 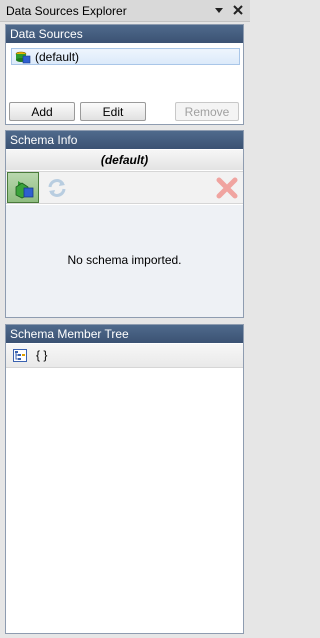 What do you see at coordinates (124, 160) in the screenshot?
I see `schema-name: (default)` at bounding box center [124, 160].